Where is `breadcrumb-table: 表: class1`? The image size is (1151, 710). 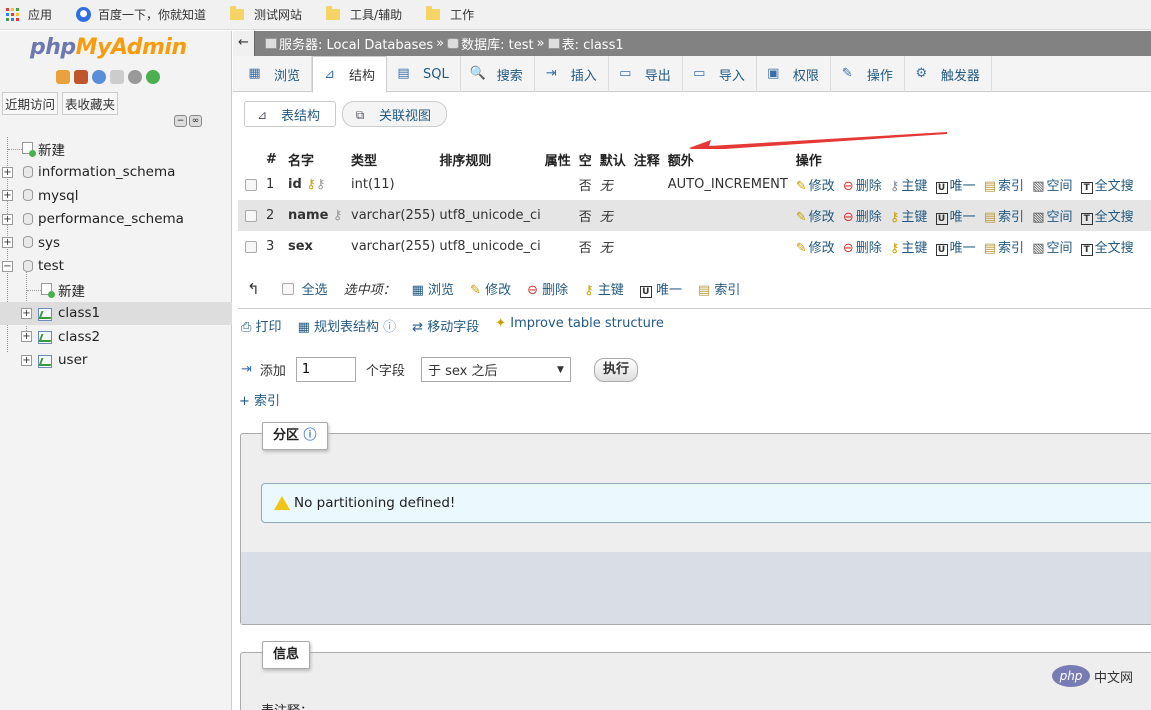
breadcrumb-table: 表: class1 is located at coordinates (593, 43).